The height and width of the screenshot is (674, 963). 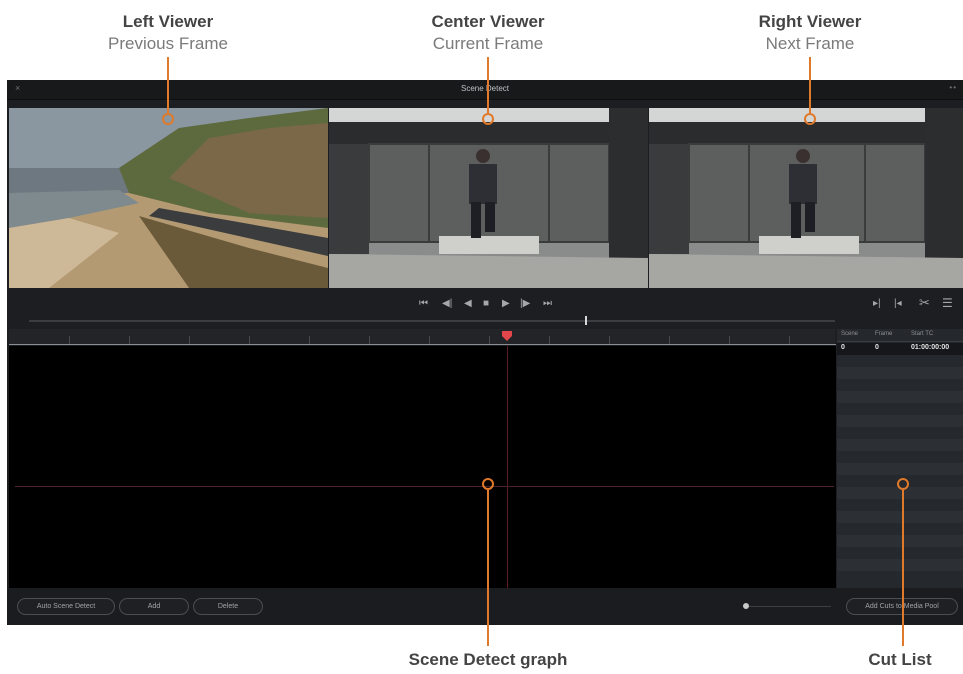 What do you see at coordinates (525, 303) in the screenshot?
I see `step-forward-icon: |▶` at bounding box center [525, 303].